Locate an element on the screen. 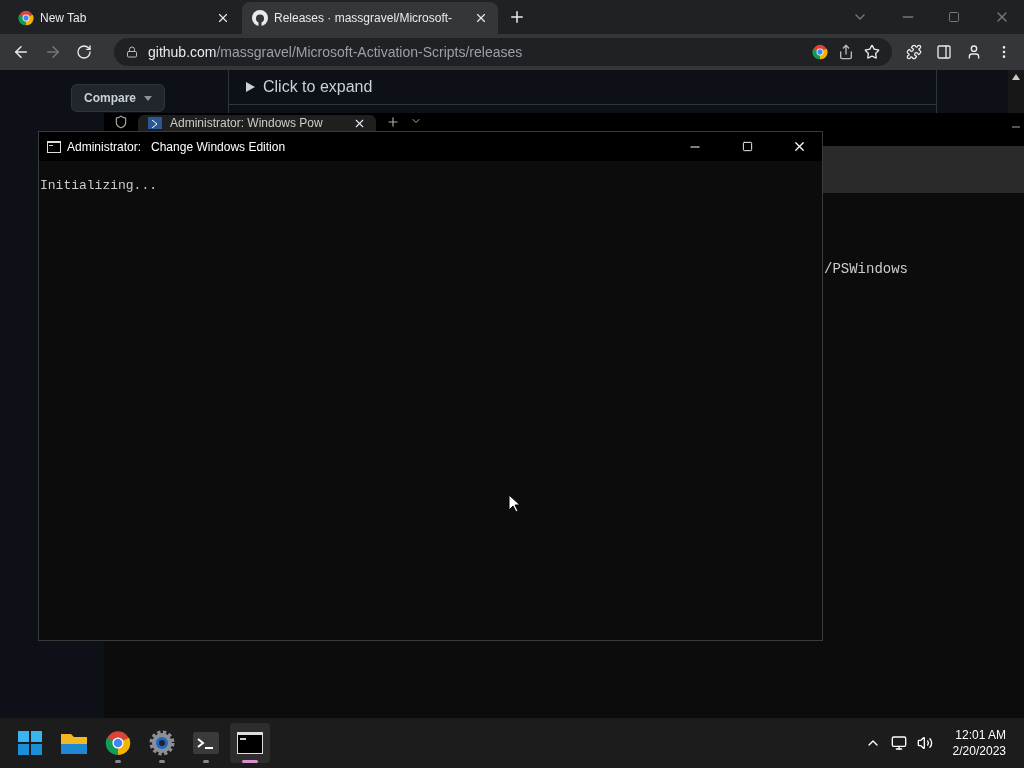  profile-icon is located at coordinates (974, 52).